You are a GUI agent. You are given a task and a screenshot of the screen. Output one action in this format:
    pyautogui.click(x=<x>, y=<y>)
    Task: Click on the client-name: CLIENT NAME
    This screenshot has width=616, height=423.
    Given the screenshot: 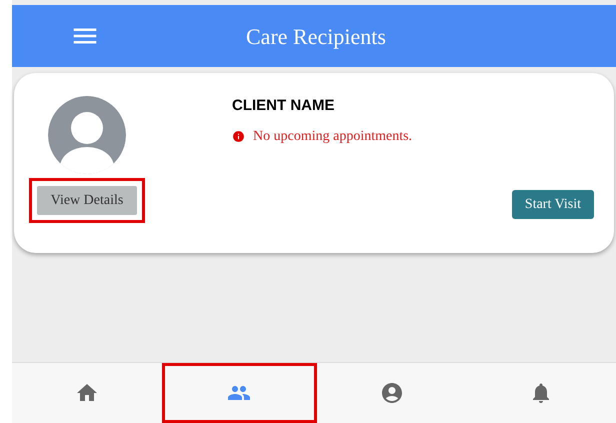 What is the action you would take?
    pyautogui.click(x=284, y=106)
    